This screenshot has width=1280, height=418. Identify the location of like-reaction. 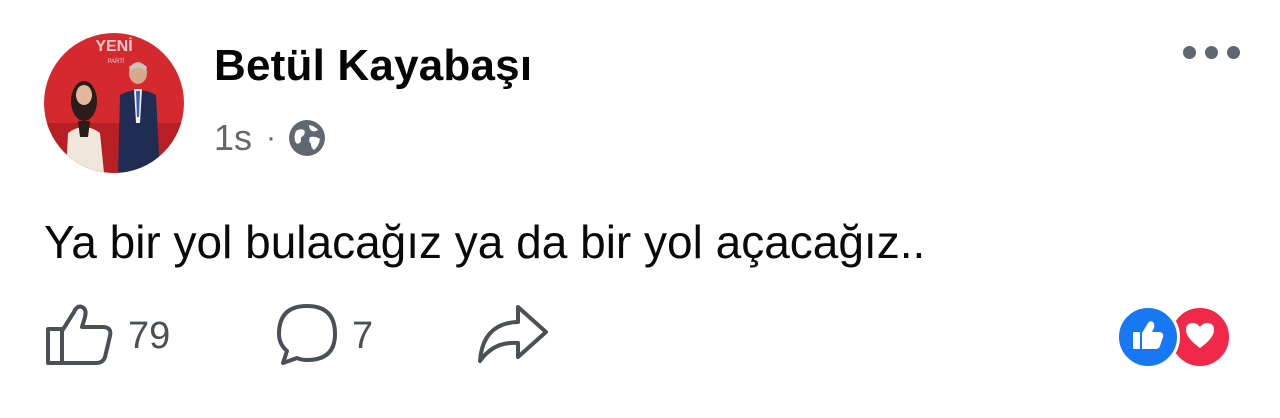
(1148, 337).